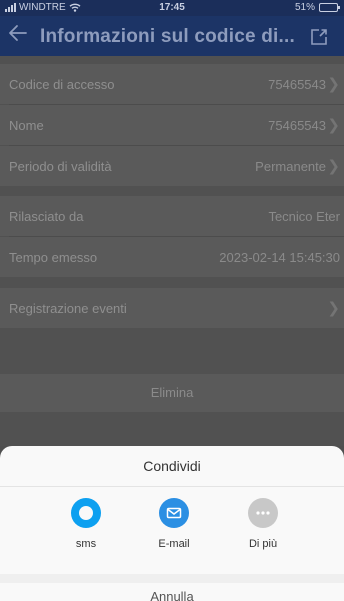 The height and width of the screenshot is (601, 344). Describe the element at coordinates (46, 216) in the screenshot. I see `issued-by-label: Rilasciato da` at that location.